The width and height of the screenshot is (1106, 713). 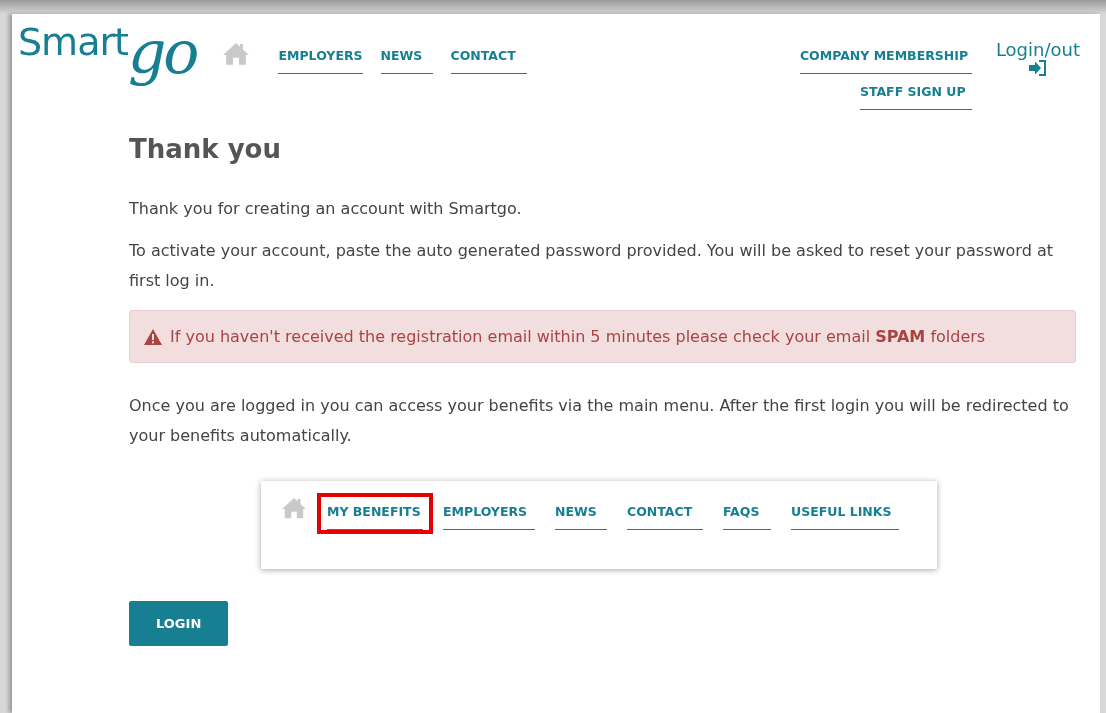 I want to click on paragraph: Thank you for creating an account with Smartgo., so click(x=326, y=209).